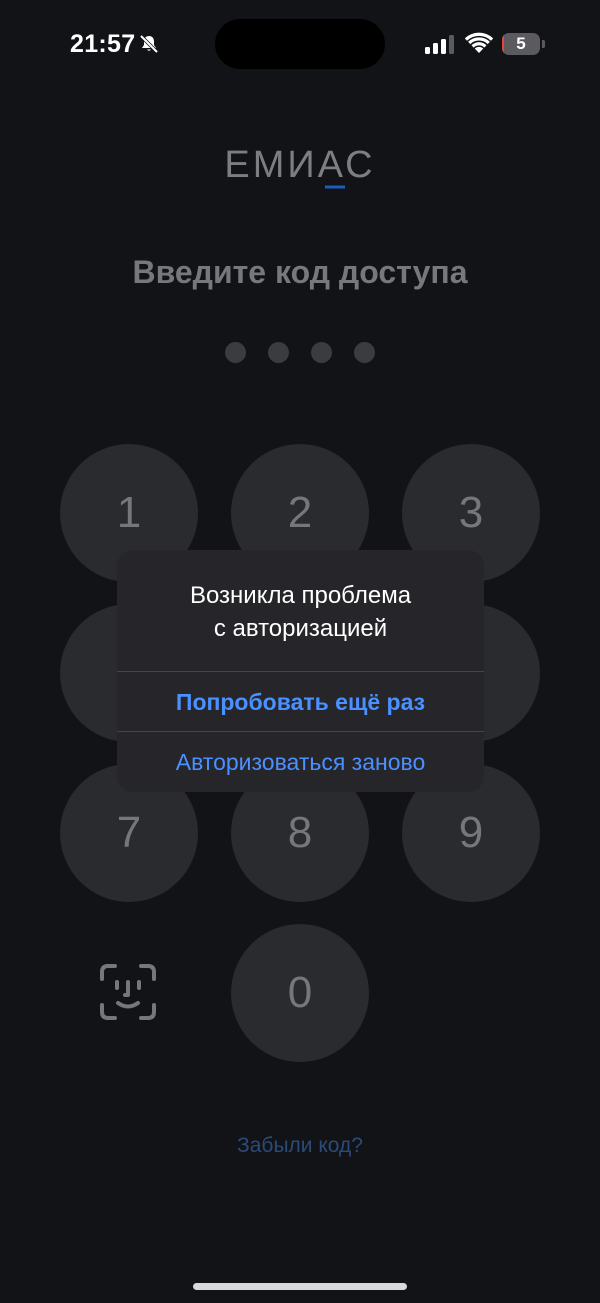 The width and height of the screenshot is (600, 1303). What do you see at coordinates (300, 702) in the screenshot?
I see `try-again-button: Попробовать ещё раз` at bounding box center [300, 702].